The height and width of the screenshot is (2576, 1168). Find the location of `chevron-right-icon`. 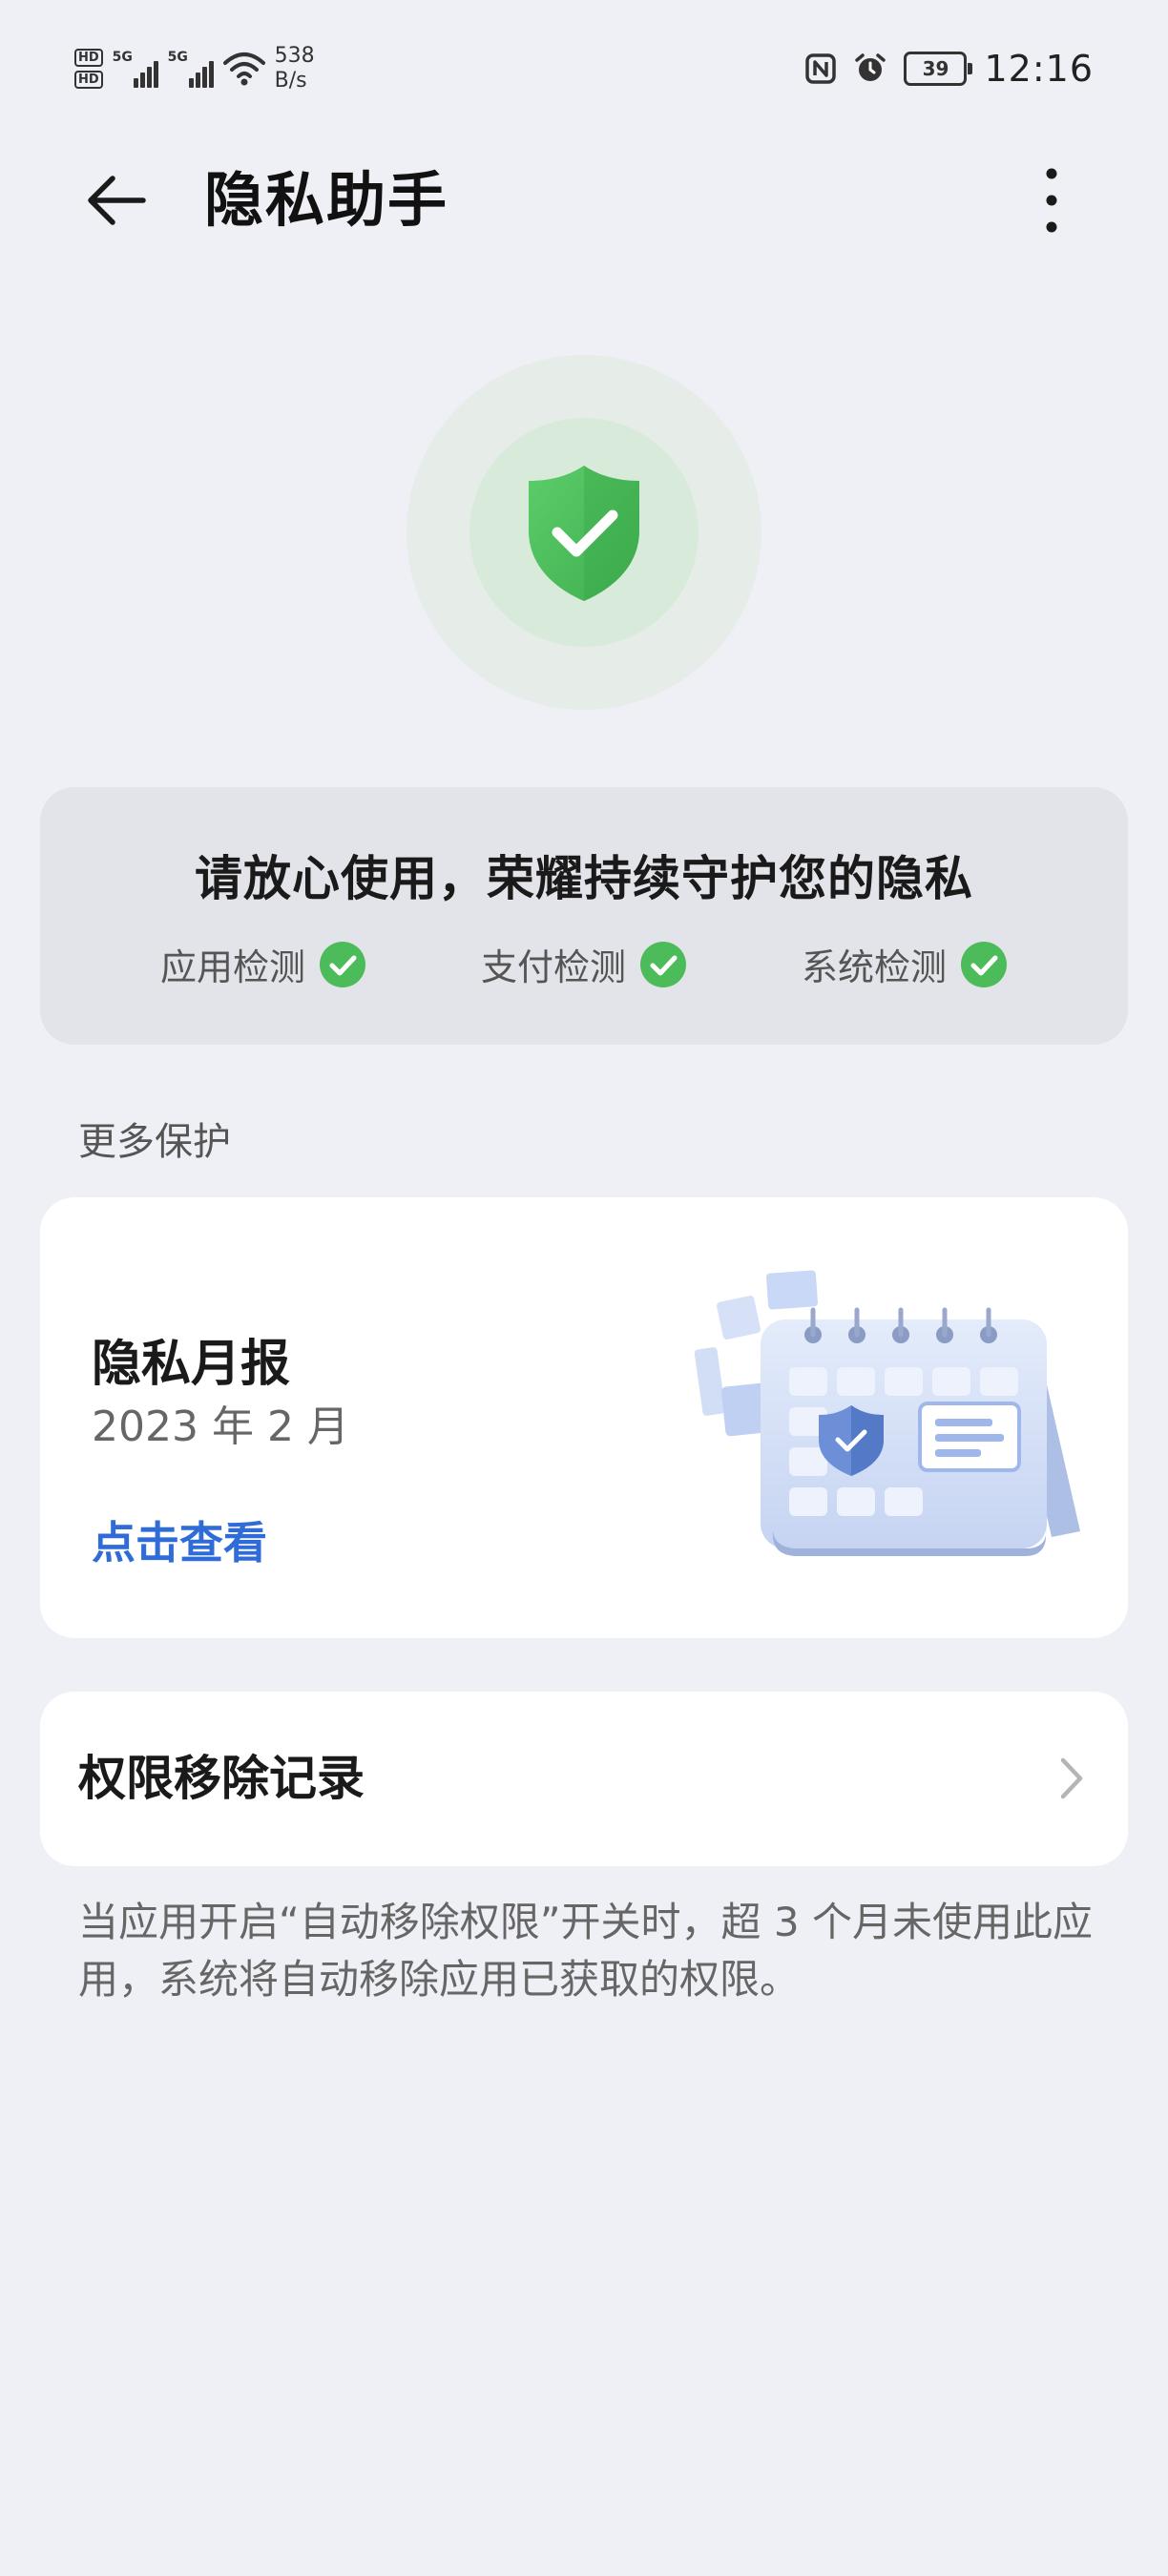

chevron-right-icon is located at coordinates (1071, 1778).